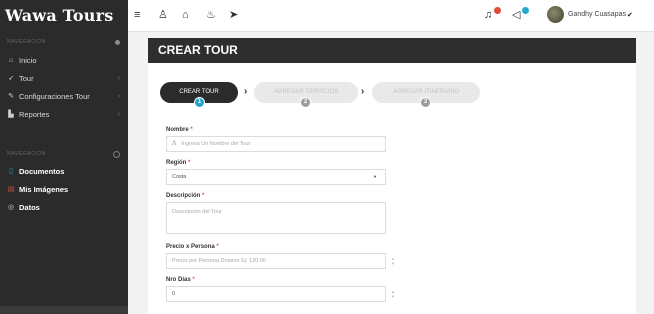 The image size is (654, 314). I want to click on notifications-button: ♫, so click(492, 15).